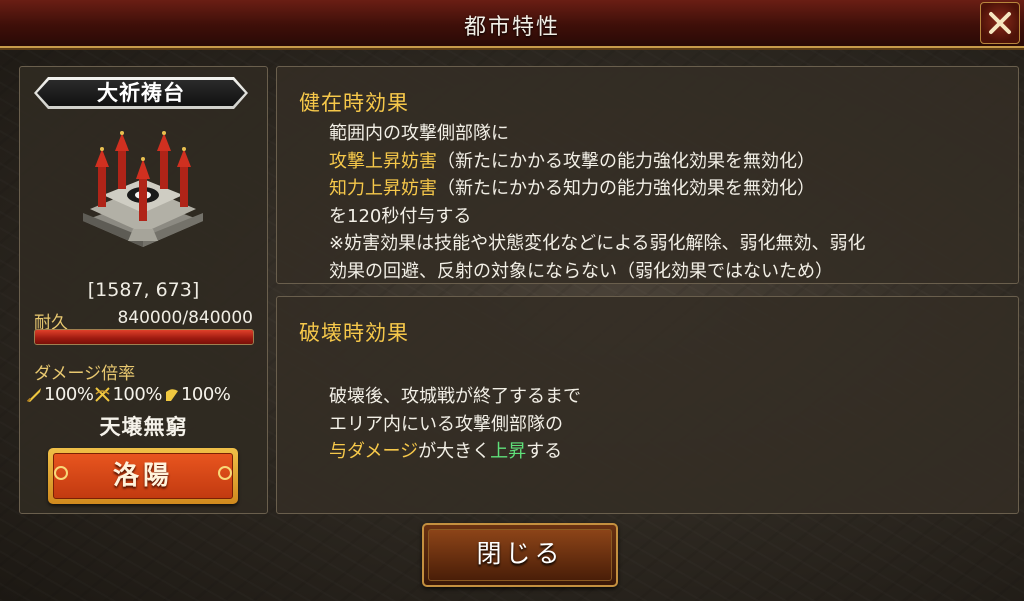 This screenshot has height=601, width=1024. What do you see at coordinates (626, 161) in the screenshot?
I see `effect-line-text: （新たにかかる攻撃の能力強化効果を無効化）` at bounding box center [626, 161].